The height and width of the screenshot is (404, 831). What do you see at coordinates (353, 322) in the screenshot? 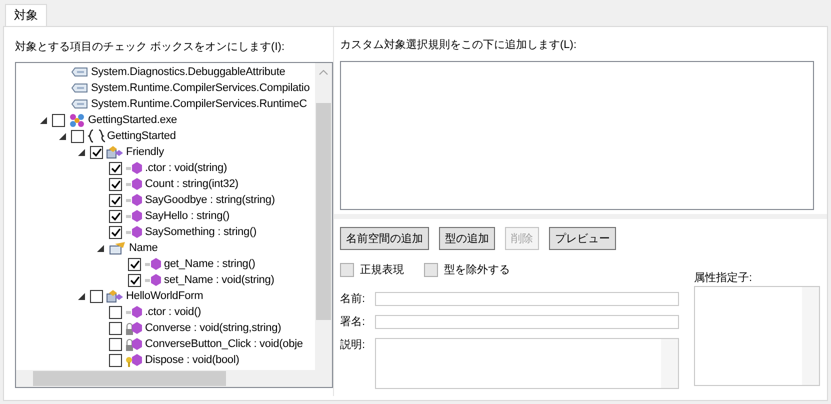
I see `field-label: 署名:` at bounding box center [353, 322].